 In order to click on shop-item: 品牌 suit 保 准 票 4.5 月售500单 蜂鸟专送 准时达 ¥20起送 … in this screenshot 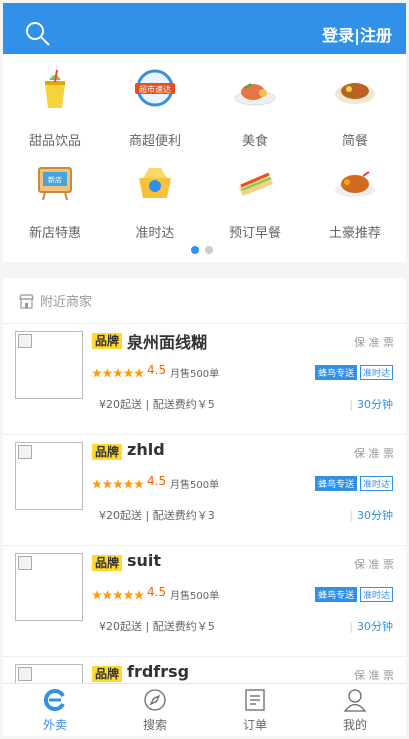, I will do `click(204, 600)`.